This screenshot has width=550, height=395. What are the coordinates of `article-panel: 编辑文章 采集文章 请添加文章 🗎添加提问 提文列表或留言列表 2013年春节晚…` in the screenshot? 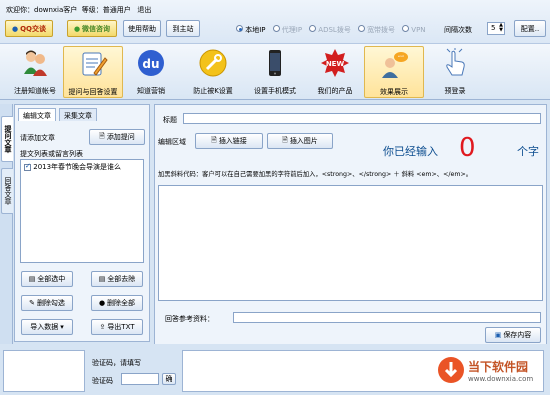 It's located at (82, 223).